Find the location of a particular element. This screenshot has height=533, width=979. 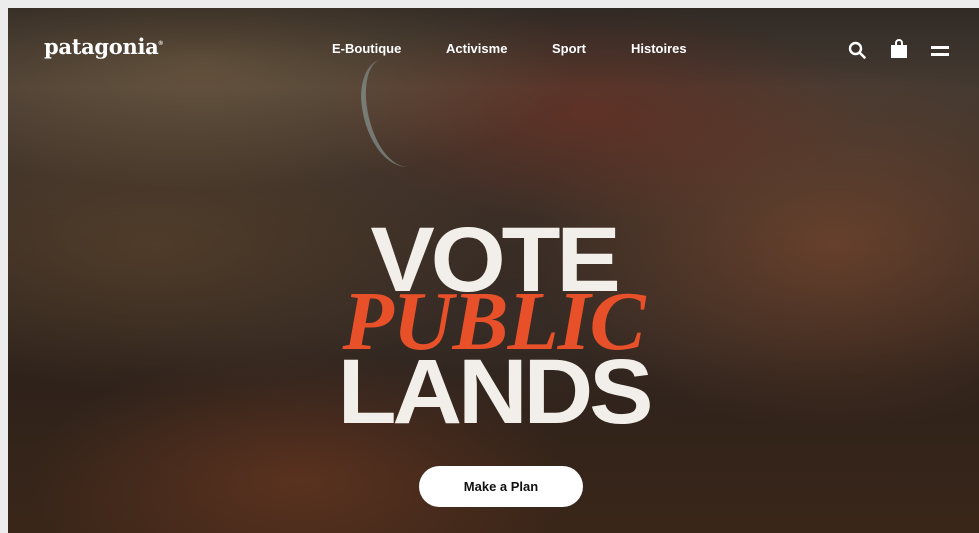

logo-registered-mark: ® is located at coordinates (160, 44).